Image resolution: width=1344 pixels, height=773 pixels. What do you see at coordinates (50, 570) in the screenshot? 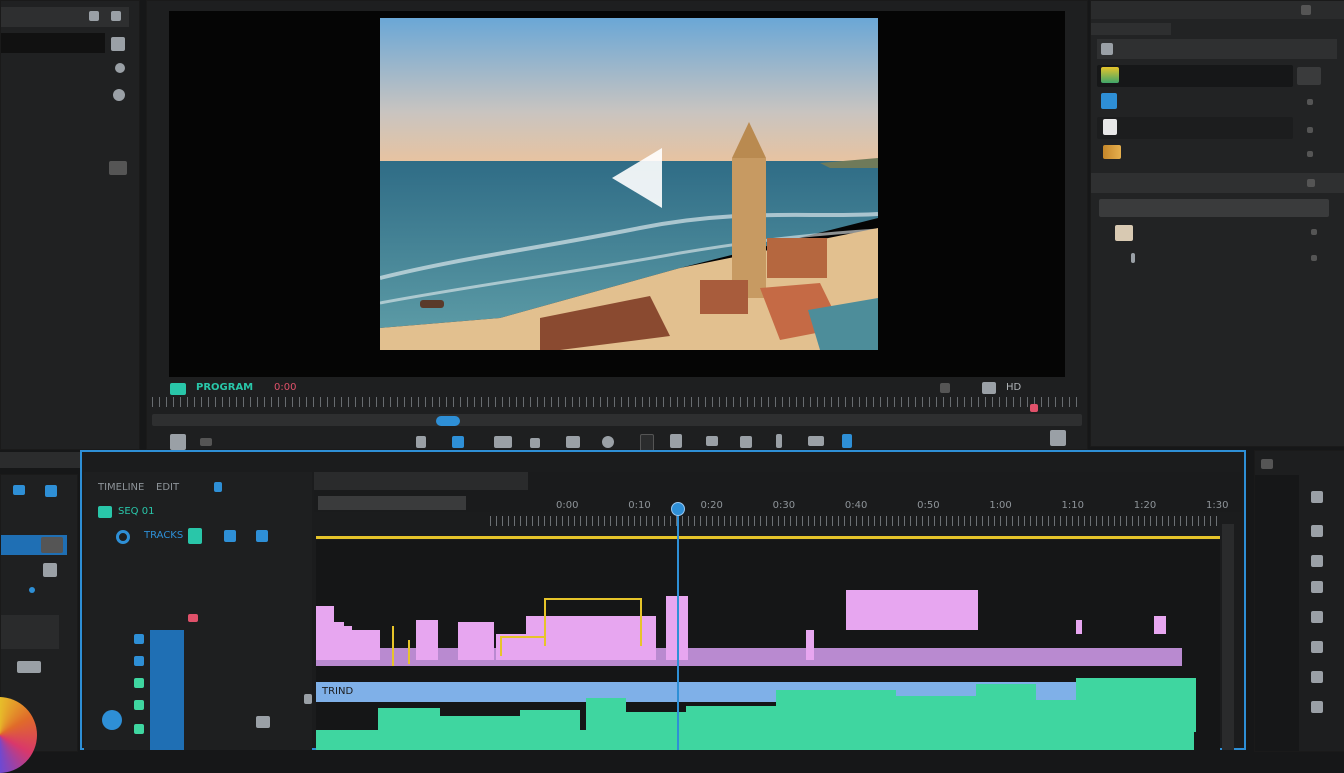
I see `bl-clip-icon` at bounding box center [50, 570].